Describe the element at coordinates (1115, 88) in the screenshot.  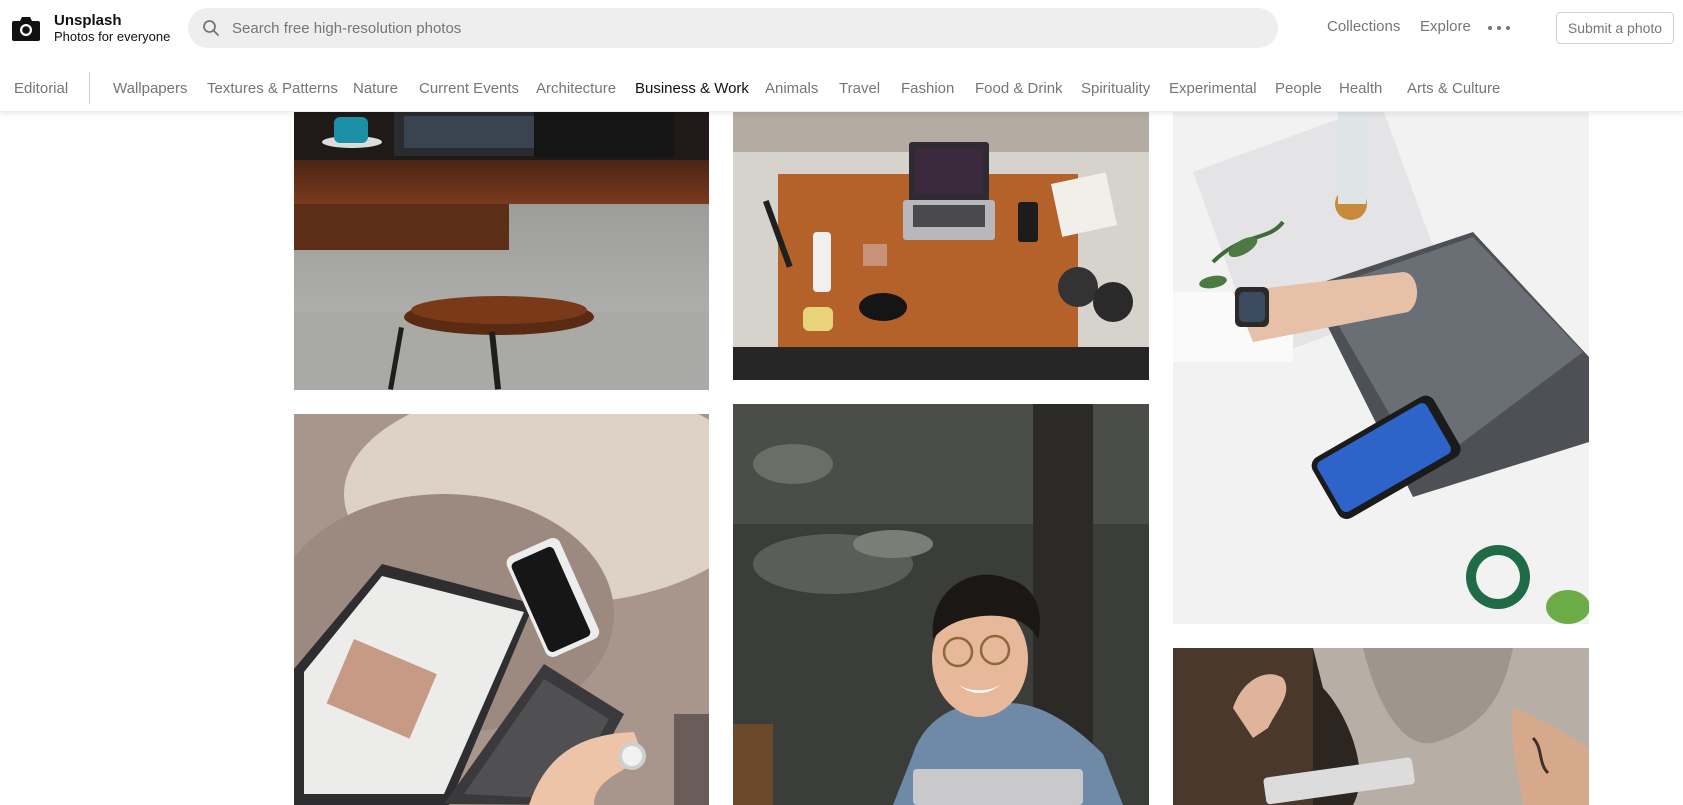
I see `category-spirituality: Spirituality` at that location.